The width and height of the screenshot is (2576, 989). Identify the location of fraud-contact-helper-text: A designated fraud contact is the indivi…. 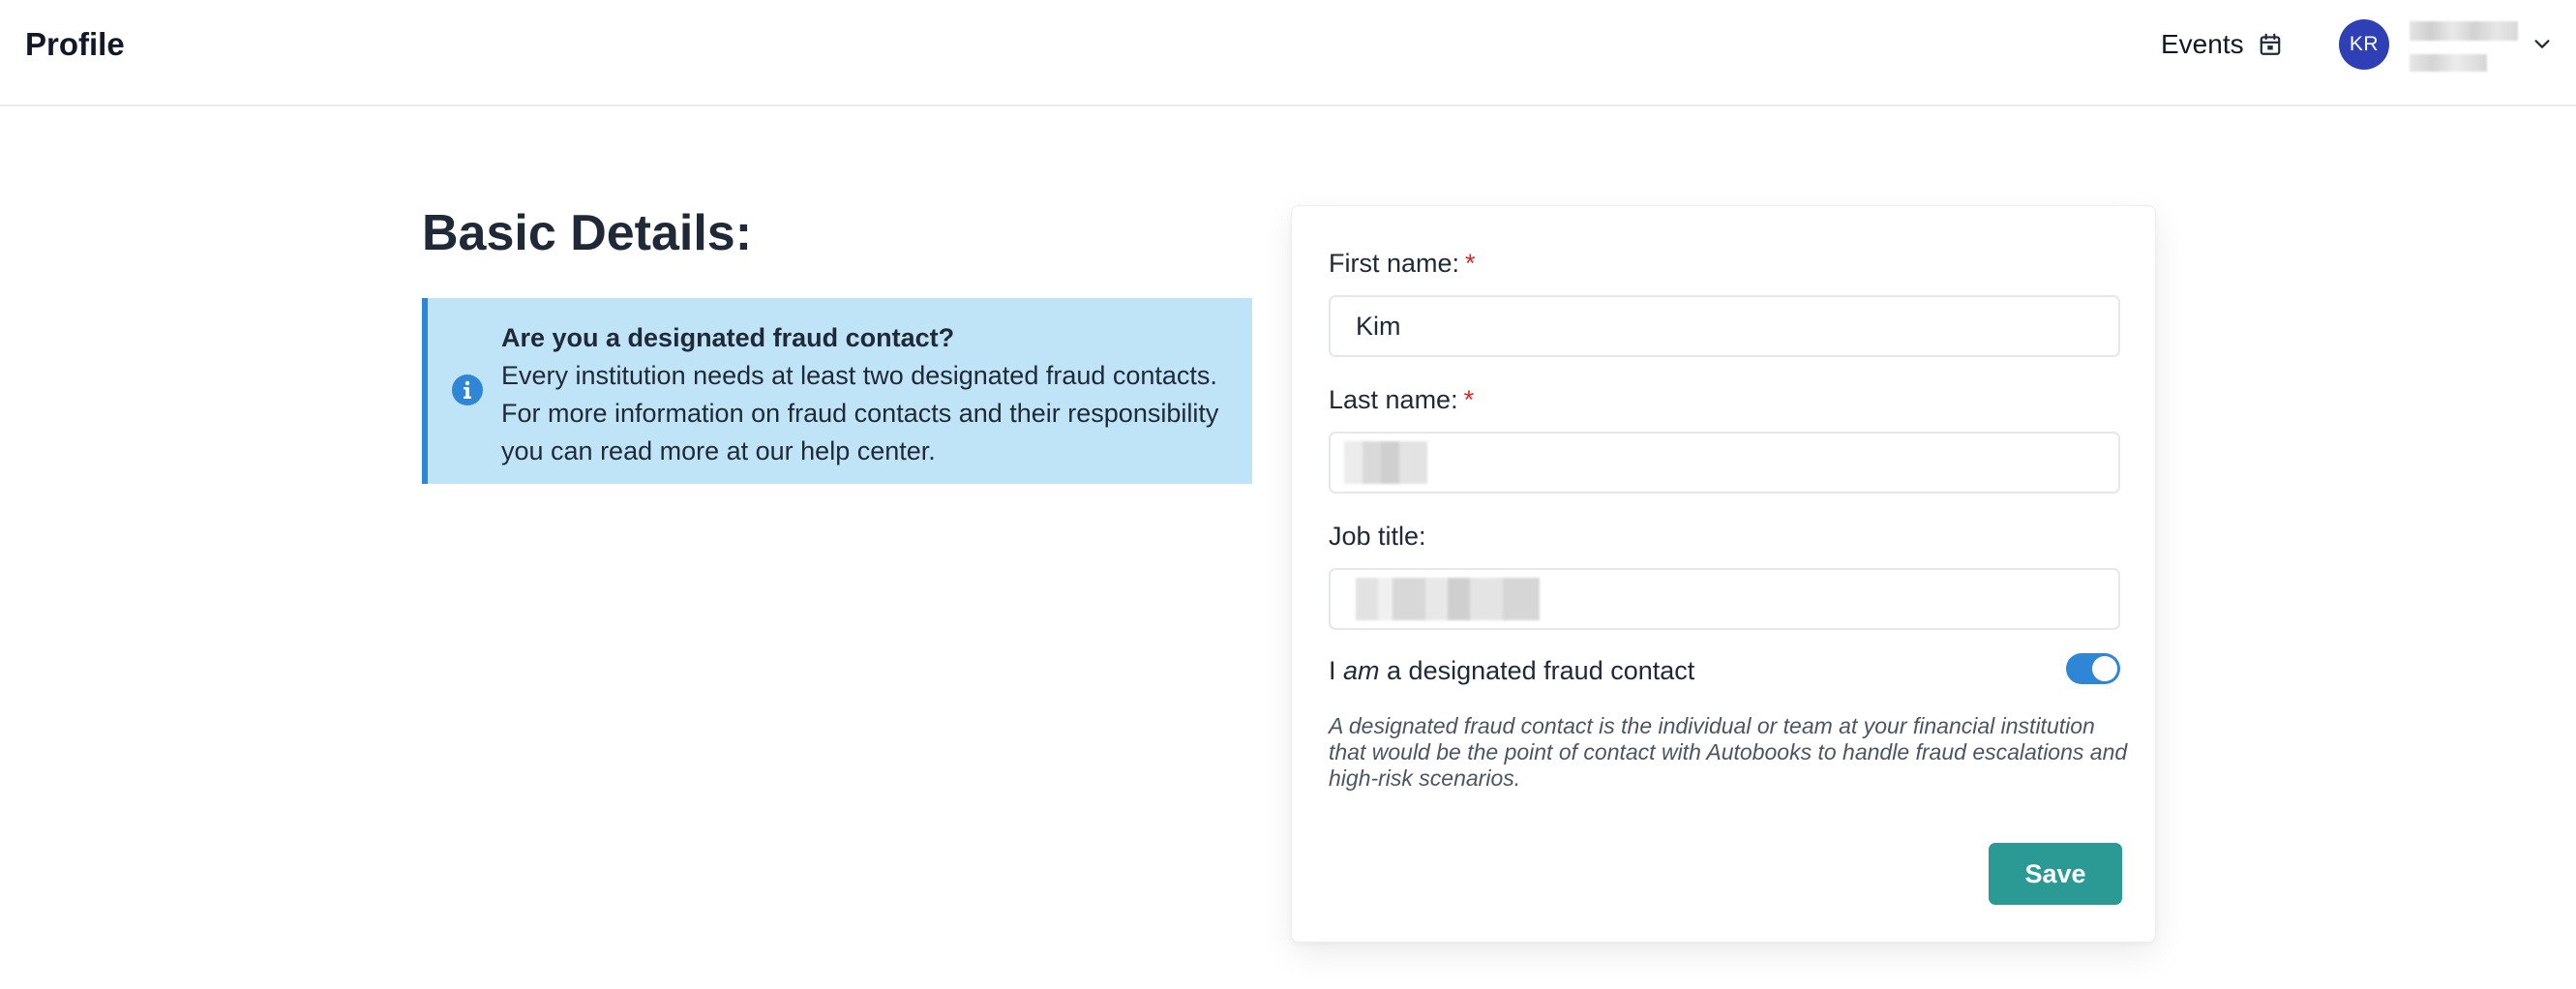
(1728, 752).